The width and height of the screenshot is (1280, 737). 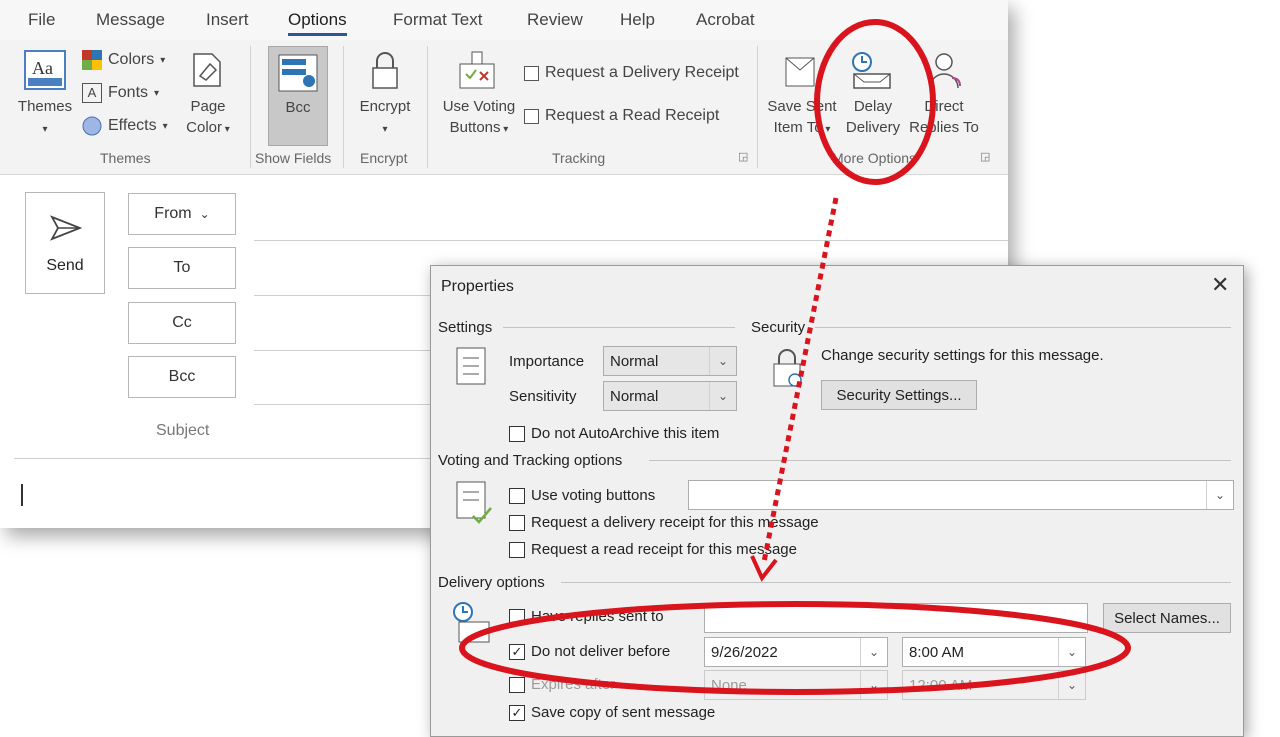 What do you see at coordinates (800, 380) in the screenshot?
I see `annotation-dotted-arrow` at bounding box center [800, 380].